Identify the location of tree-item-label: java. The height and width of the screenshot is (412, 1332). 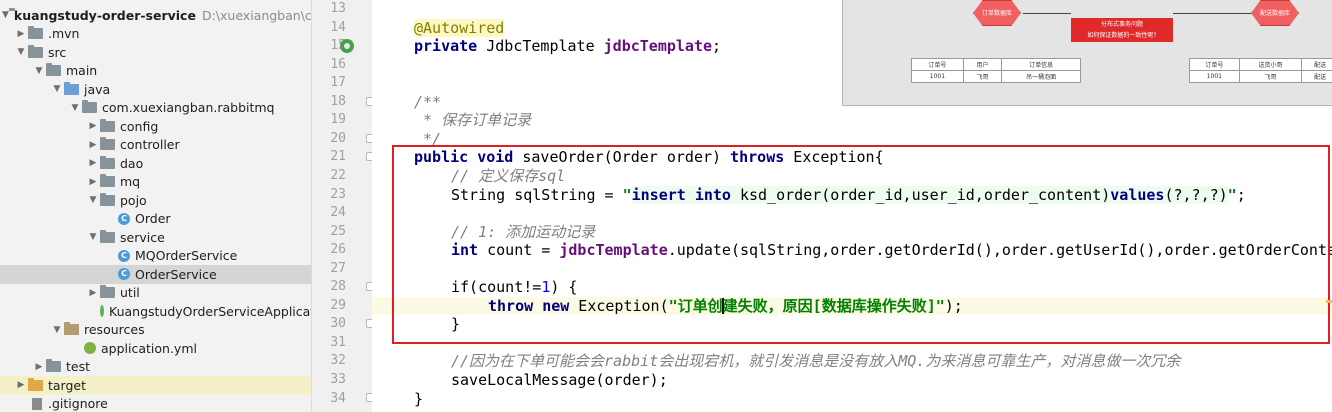
(97, 89).